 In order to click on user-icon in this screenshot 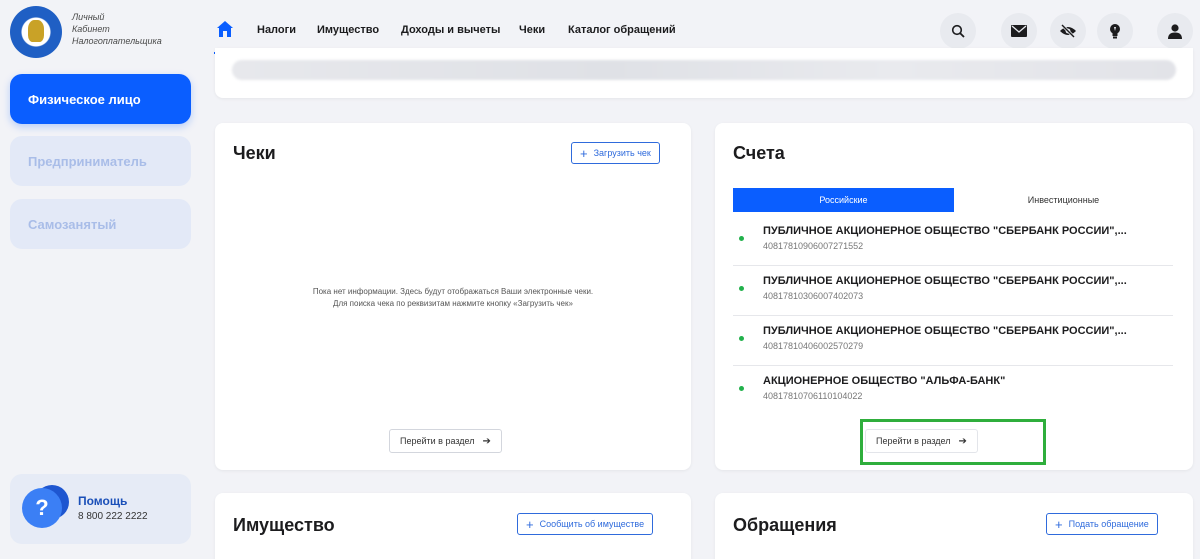, I will do `click(1175, 31)`.